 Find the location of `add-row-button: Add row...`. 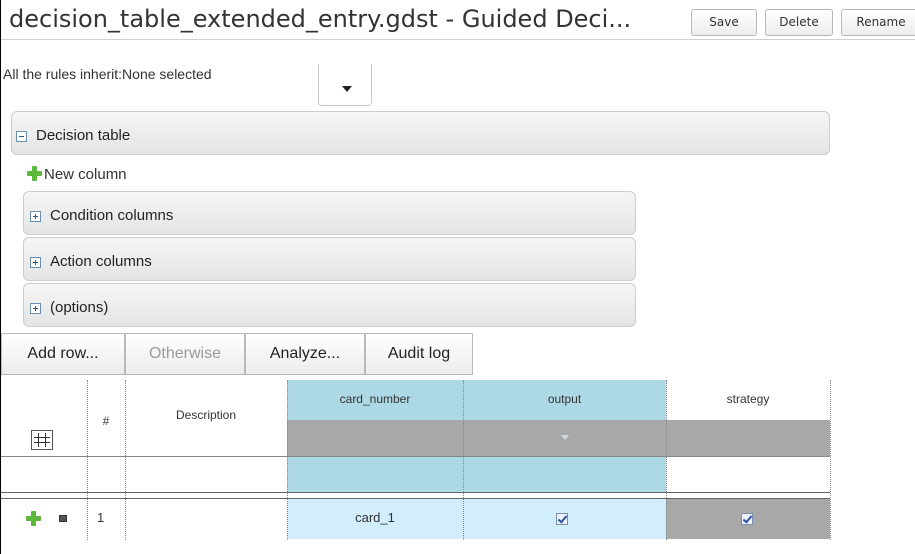

add-row-button: Add row... is located at coordinates (63, 354).